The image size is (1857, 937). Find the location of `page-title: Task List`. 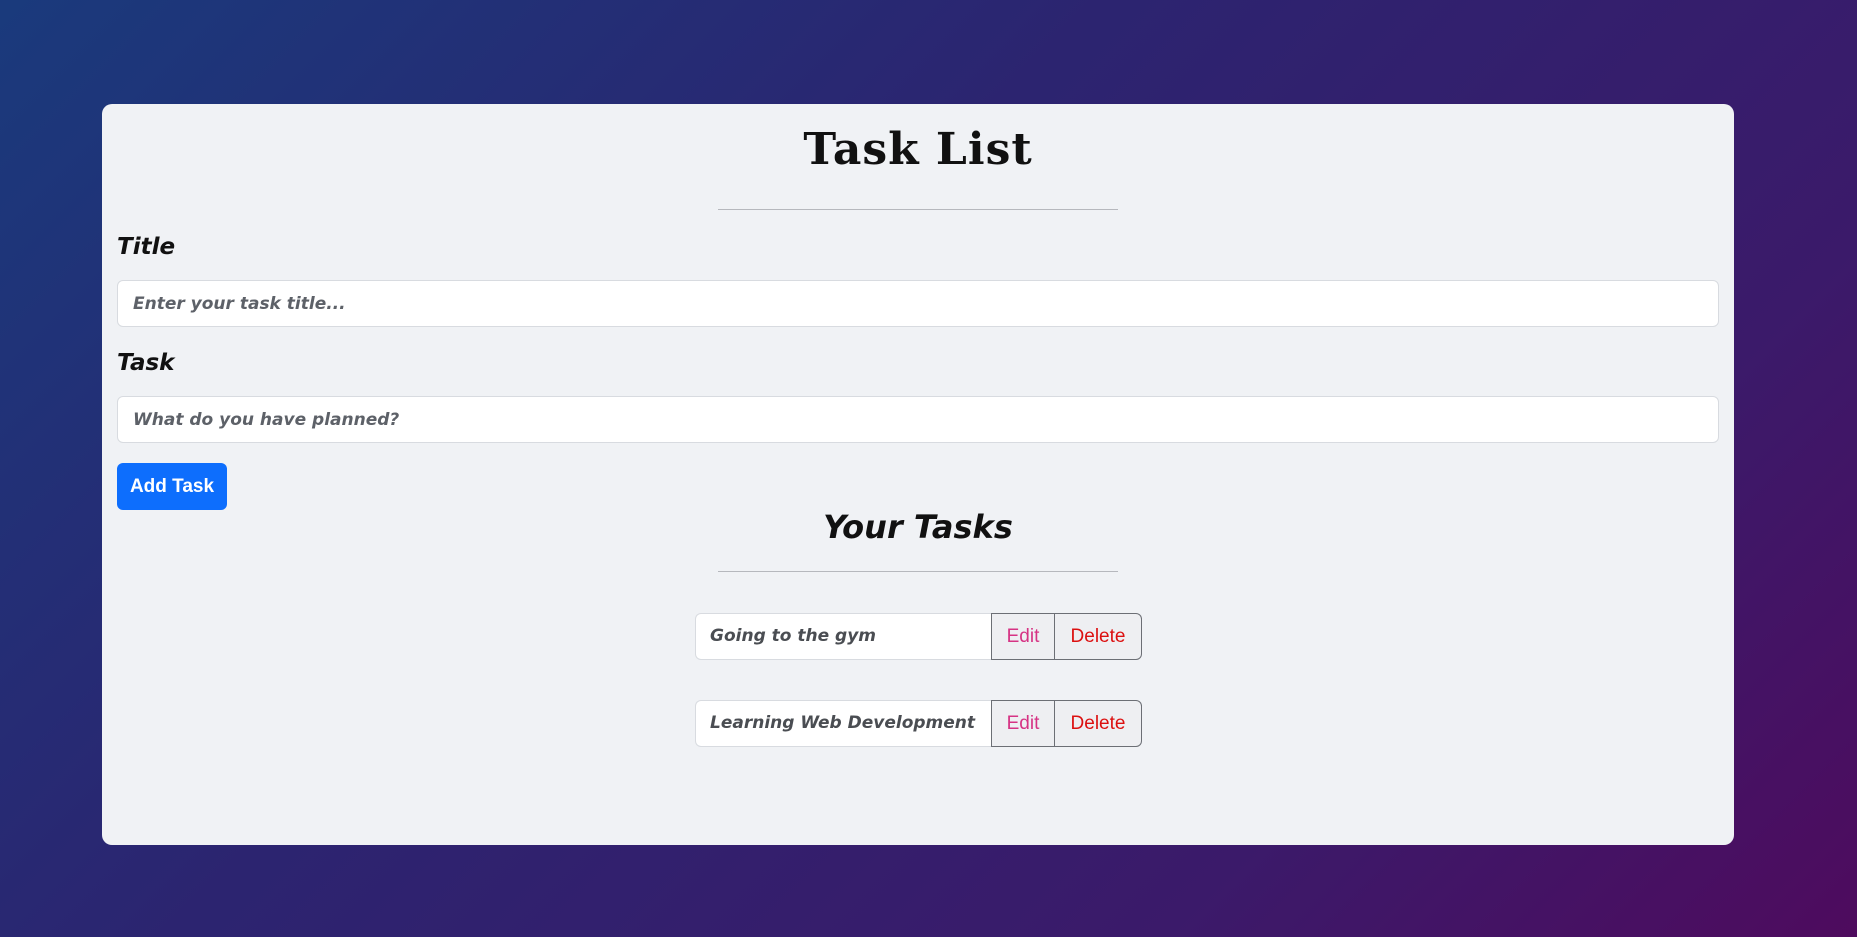

page-title: Task List is located at coordinates (918, 149).